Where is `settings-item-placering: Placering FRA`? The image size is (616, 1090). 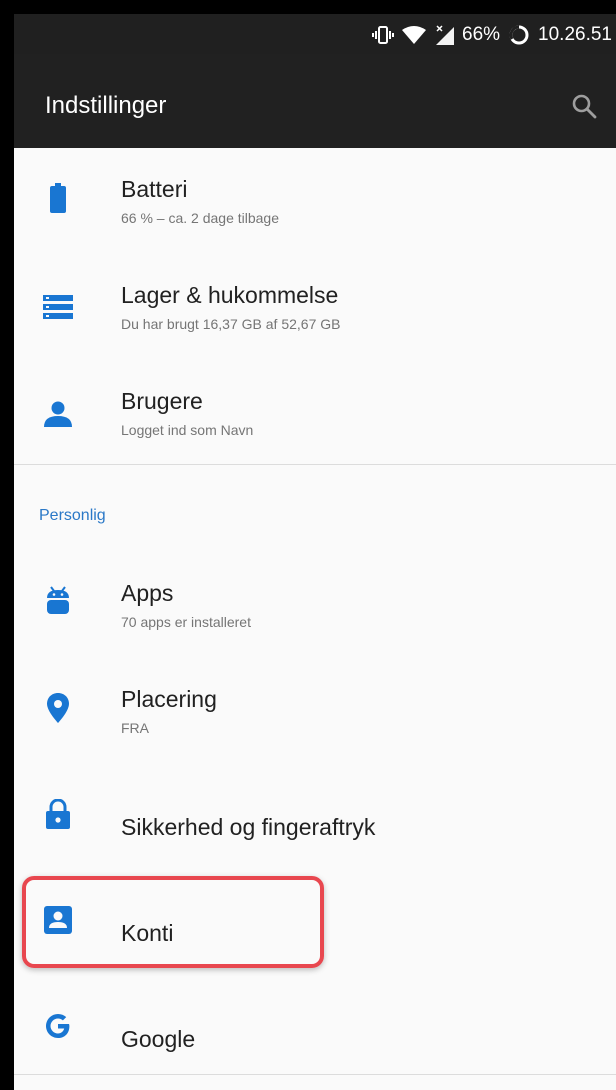 settings-item-placering: Placering FRA is located at coordinates (315, 711).